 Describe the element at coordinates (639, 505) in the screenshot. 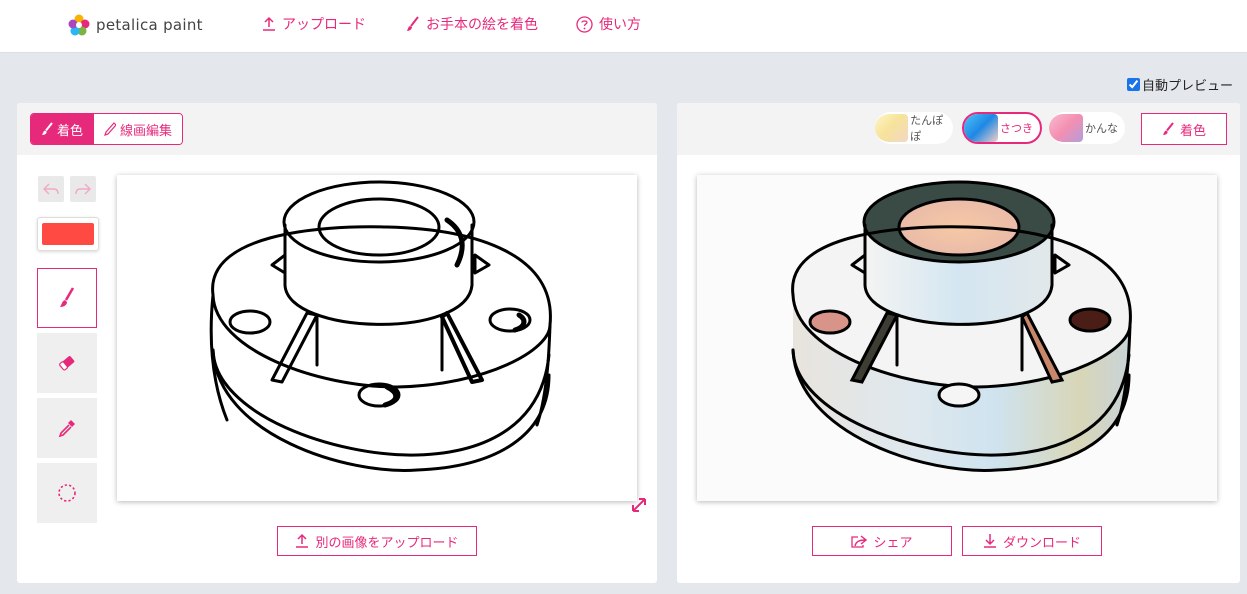

I see `expand-icon` at that location.